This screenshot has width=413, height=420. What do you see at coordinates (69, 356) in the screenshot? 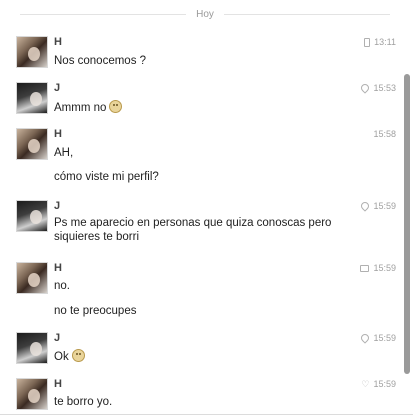
I see `message-text-wrap: Ok` at bounding box center [69, 356].